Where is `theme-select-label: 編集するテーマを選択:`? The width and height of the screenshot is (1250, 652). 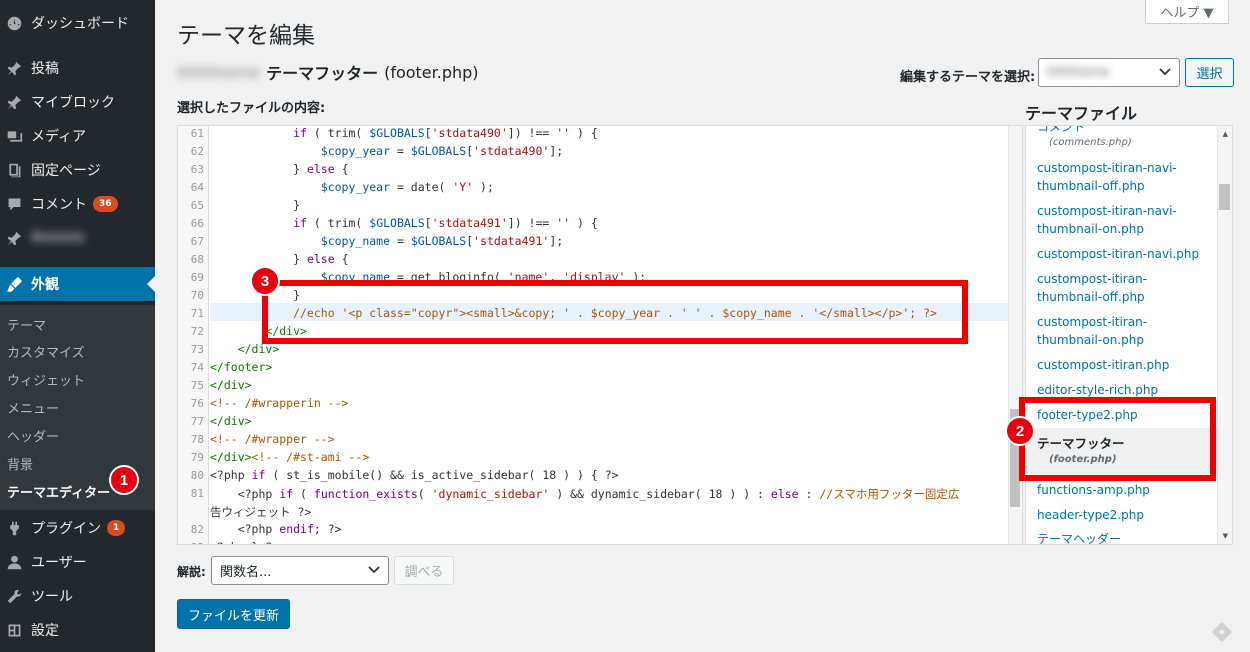
theme-select-label: 編集するテーマを選択: is located at coordinates (968, 77).